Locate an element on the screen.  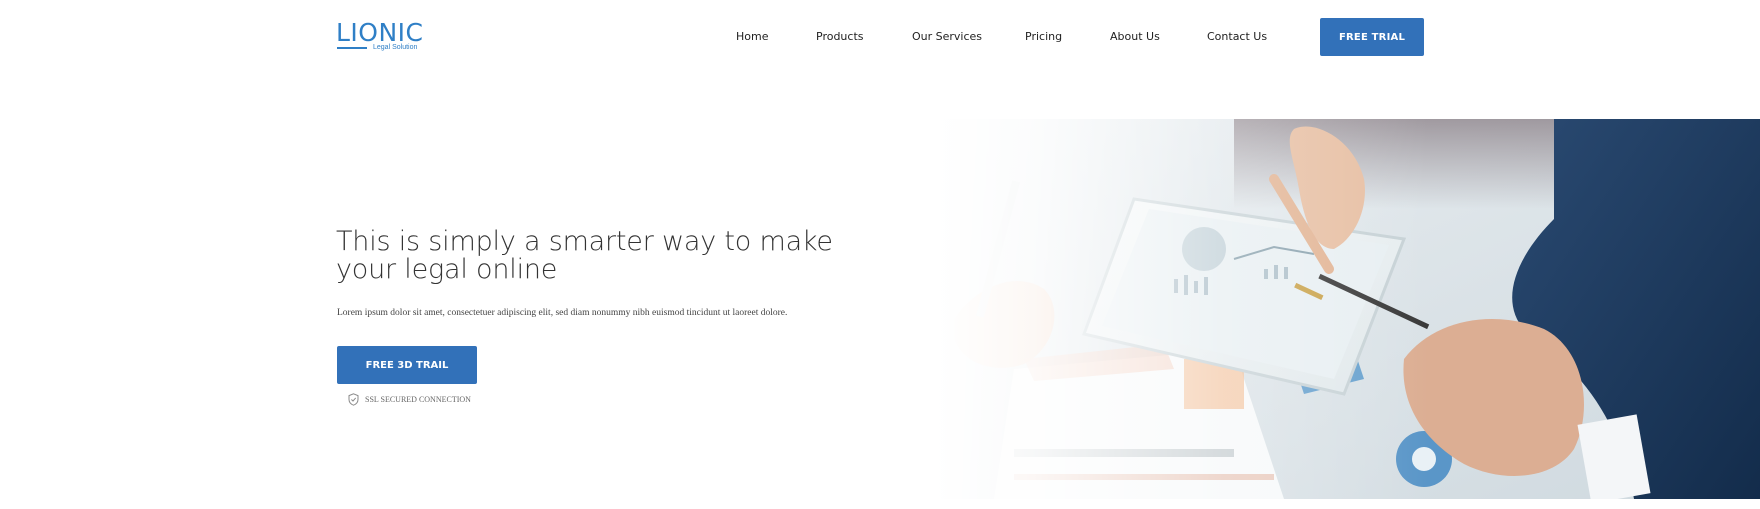
logo: LIONIC Legal Solution is located at coordinates (379, 37).